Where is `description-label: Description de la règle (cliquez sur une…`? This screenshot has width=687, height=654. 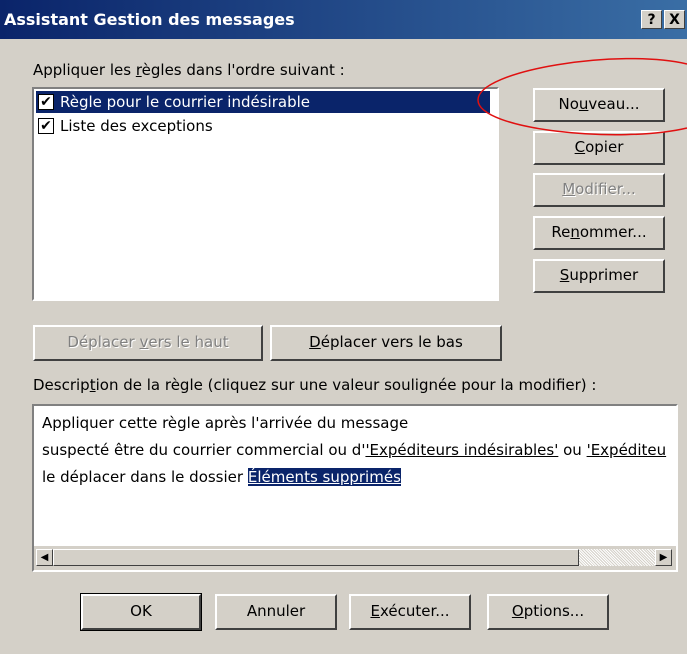
description-label: Description de la règle (cliquez sur une… is located at coordinates (315, 385).